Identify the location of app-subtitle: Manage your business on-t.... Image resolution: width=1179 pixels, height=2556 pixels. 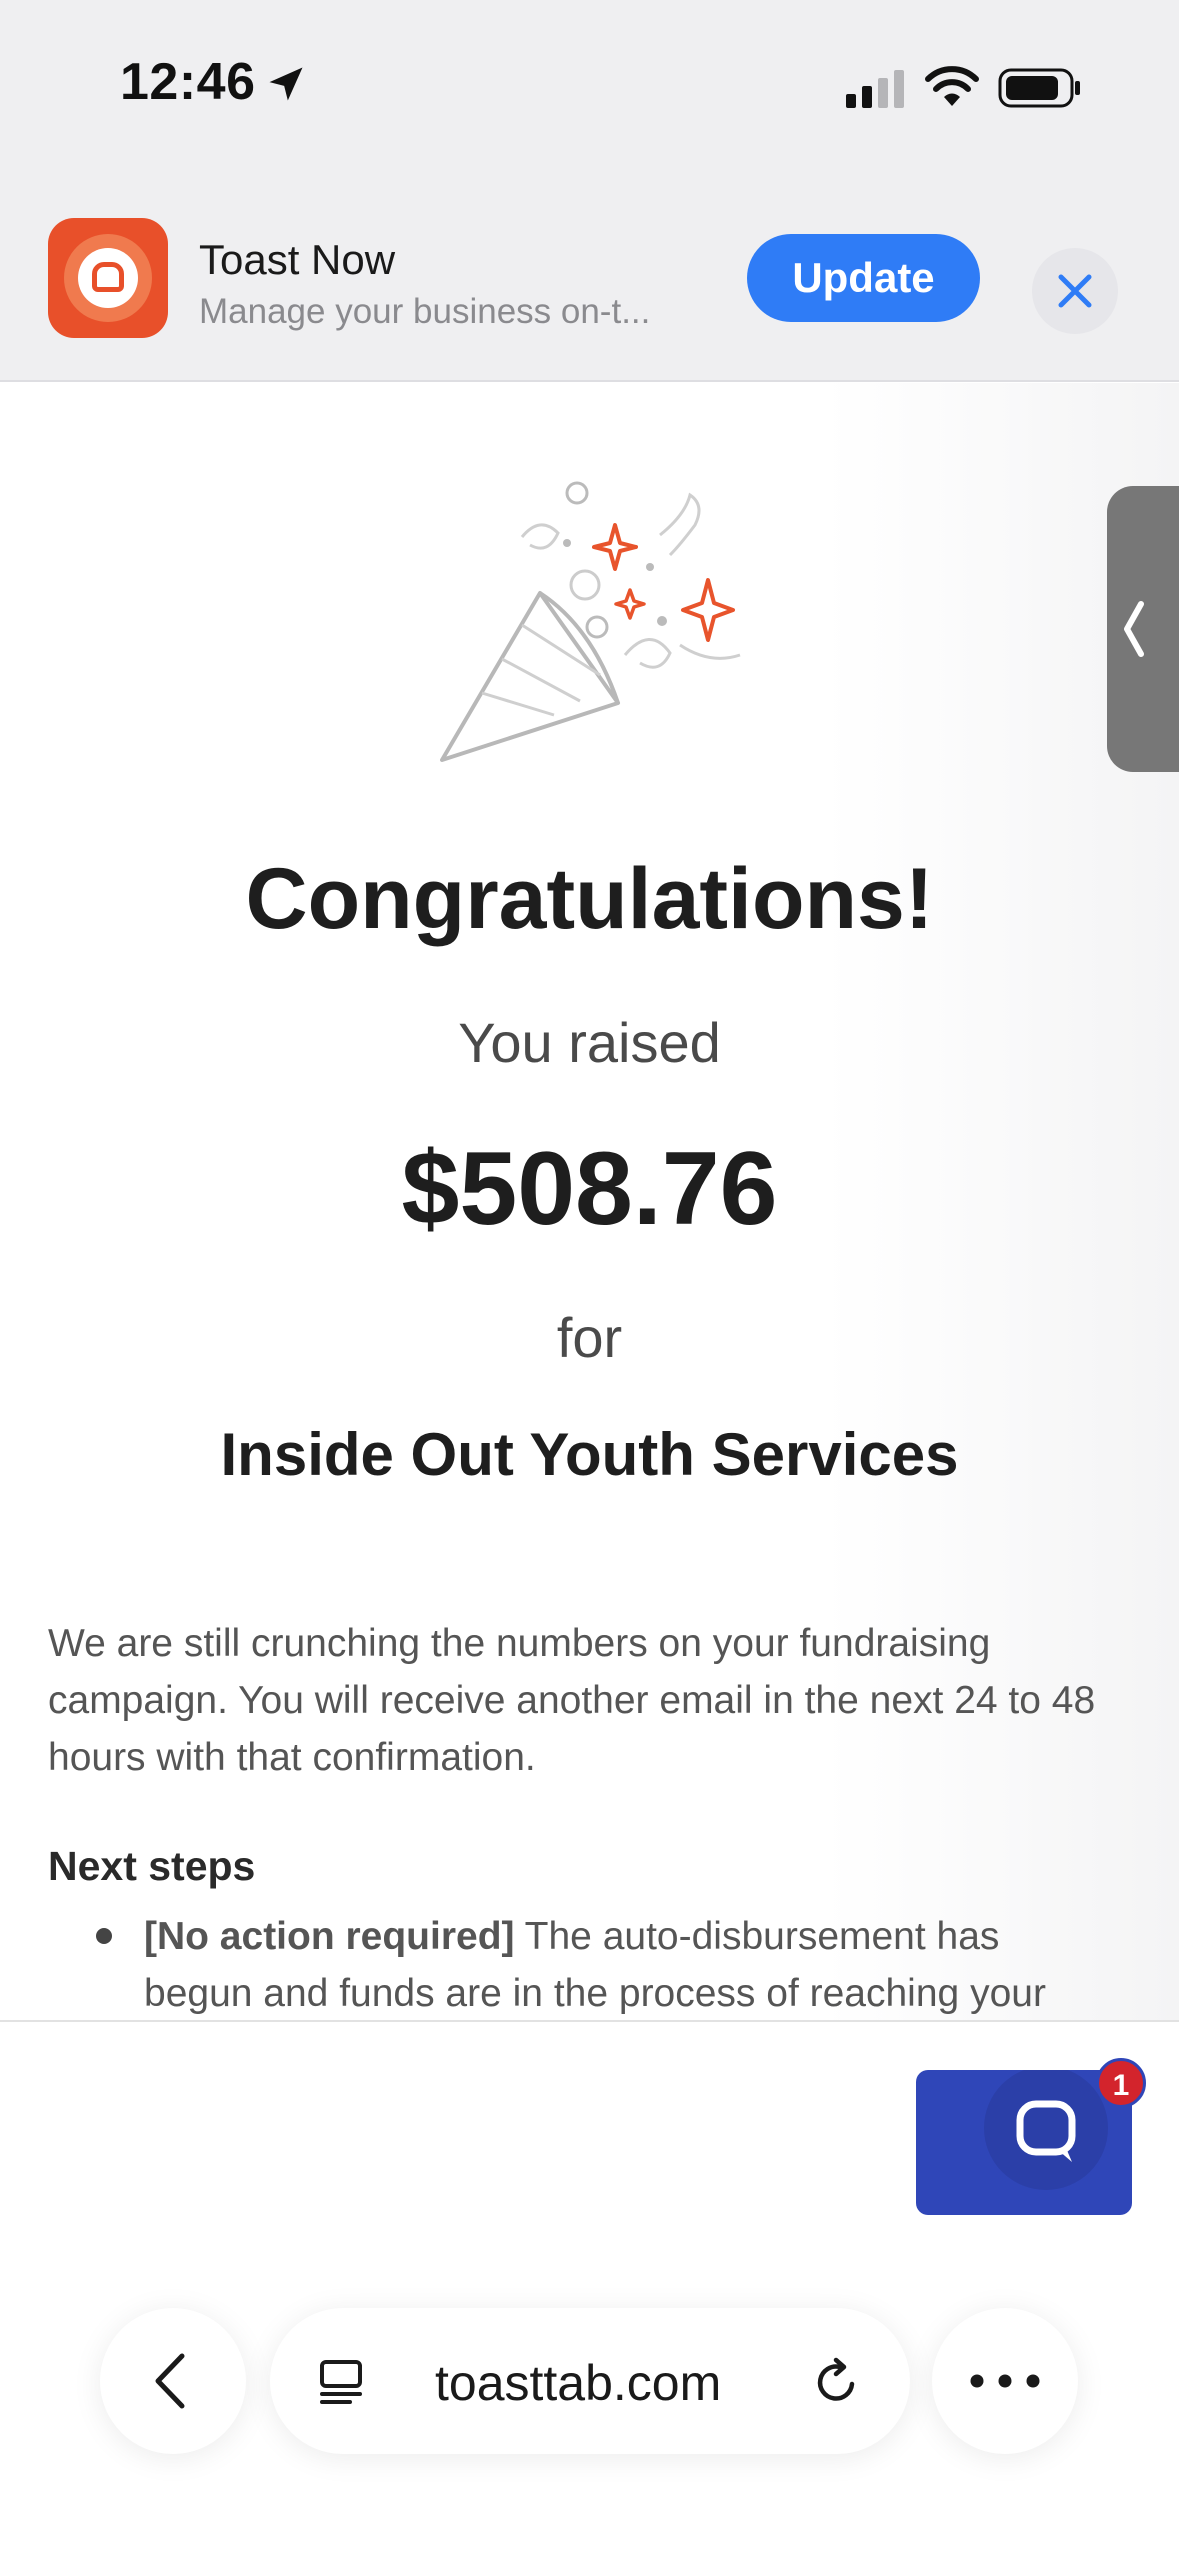
(425, 311).